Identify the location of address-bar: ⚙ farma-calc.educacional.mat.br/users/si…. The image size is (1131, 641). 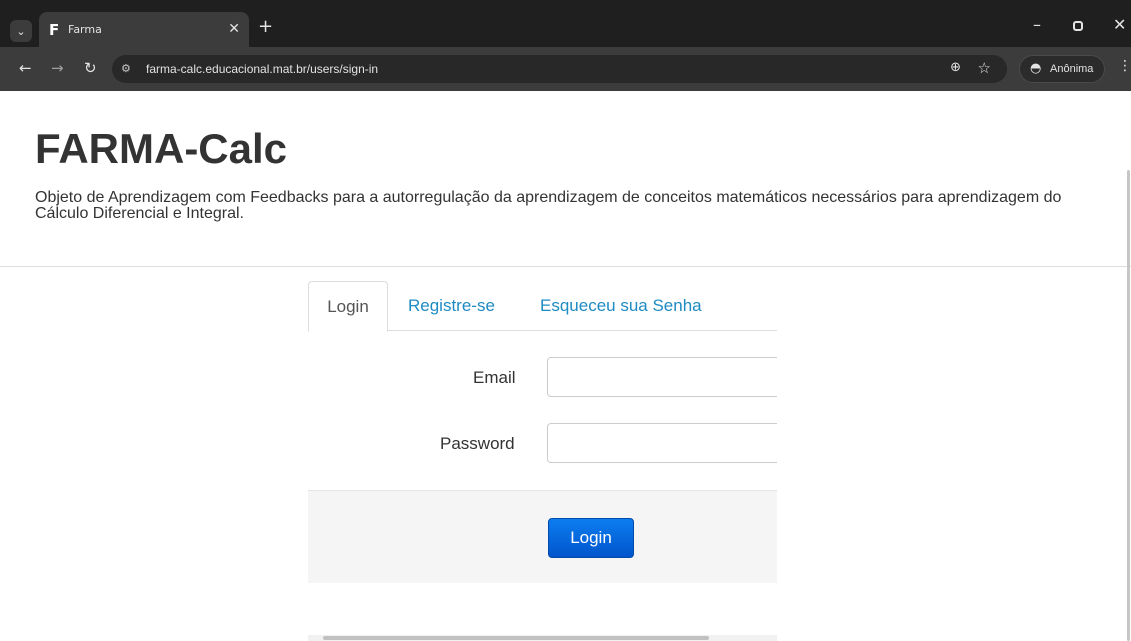
(559, 69).